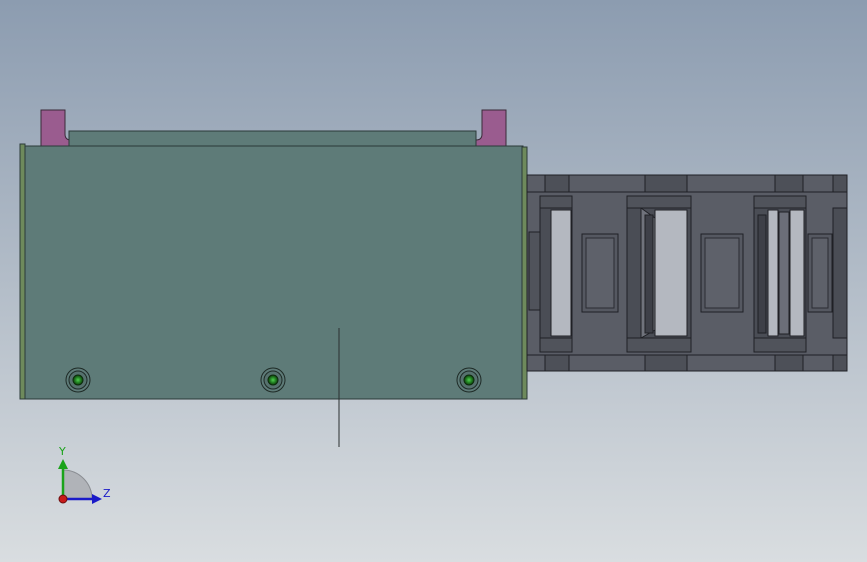 This screenshot has height=562, width=867. I want to click on cable-chain, so click(687, 273).